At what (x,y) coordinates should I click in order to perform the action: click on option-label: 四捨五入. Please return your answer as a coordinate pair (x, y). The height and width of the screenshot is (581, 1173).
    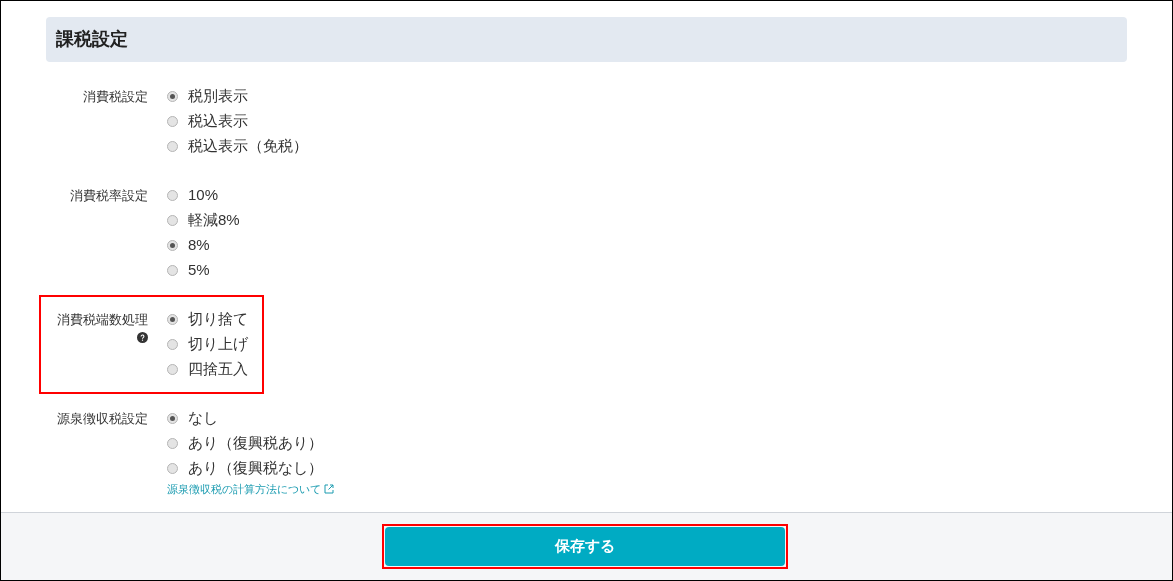
    Looking at the image, I should click on (218, 369).